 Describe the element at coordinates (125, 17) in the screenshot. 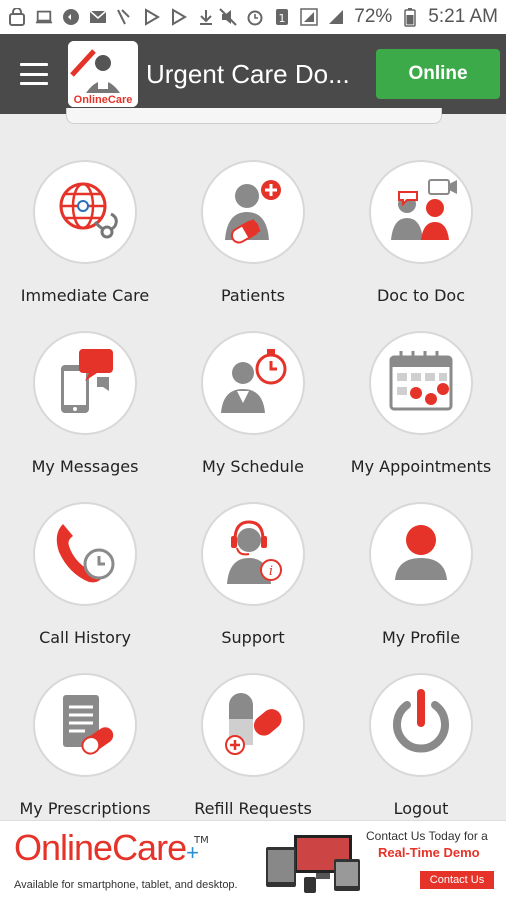

I see `missed-call-icon` at that location.